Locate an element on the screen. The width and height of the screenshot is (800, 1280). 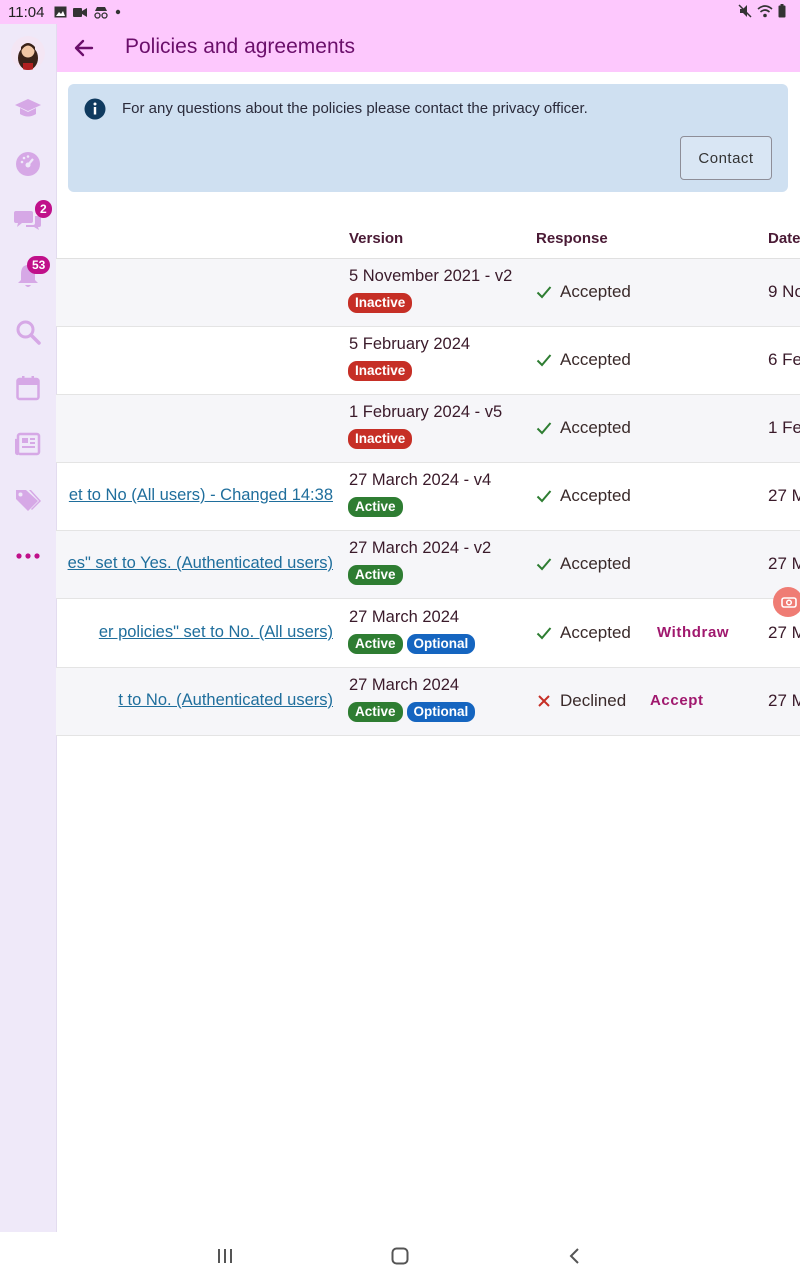
mute-icon is located at coordinates (745, 11).